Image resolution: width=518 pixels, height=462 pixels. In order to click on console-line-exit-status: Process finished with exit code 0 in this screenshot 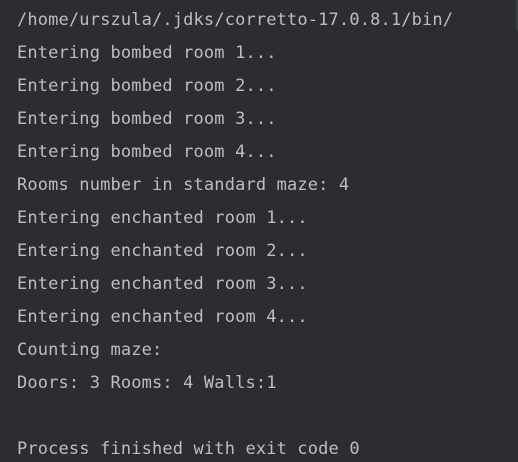, I will do `click(188, 449)`.